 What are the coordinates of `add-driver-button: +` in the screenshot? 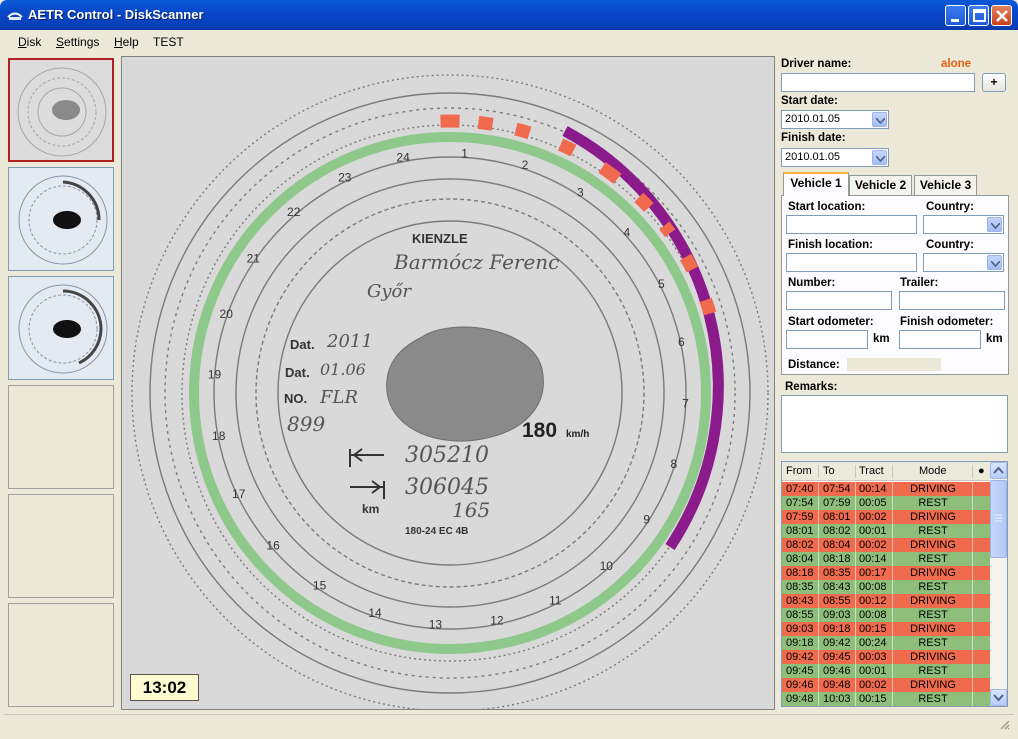 It's located at (994, 82).